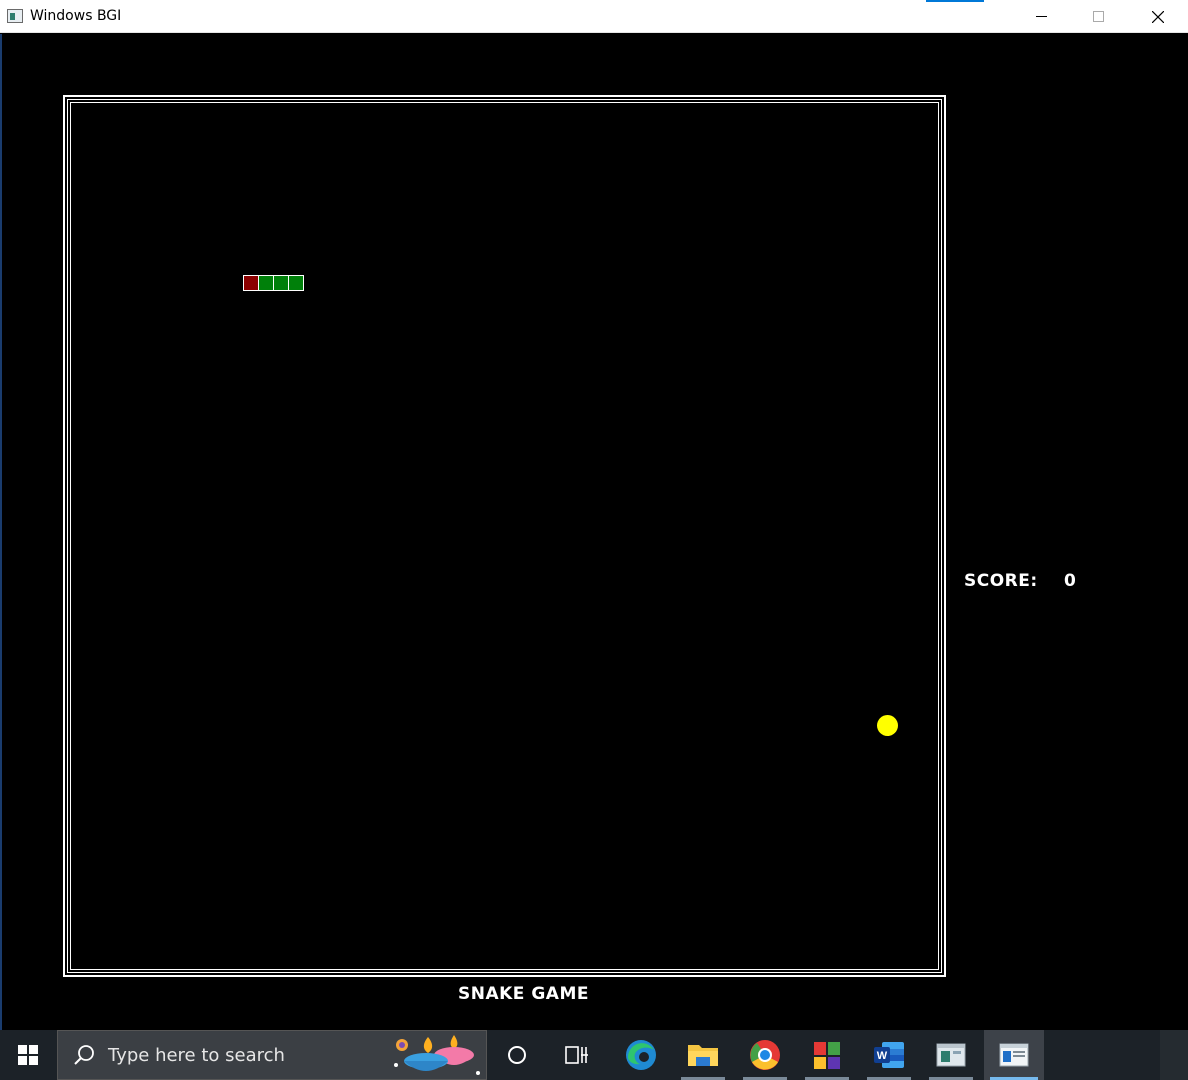 The width and height of the screenshot is (1188, 1080). What do you see at coordinates (594, 16) in the screenshot?
I see `window-title-bar: Windows BGI` at bounding box center [594, 16].